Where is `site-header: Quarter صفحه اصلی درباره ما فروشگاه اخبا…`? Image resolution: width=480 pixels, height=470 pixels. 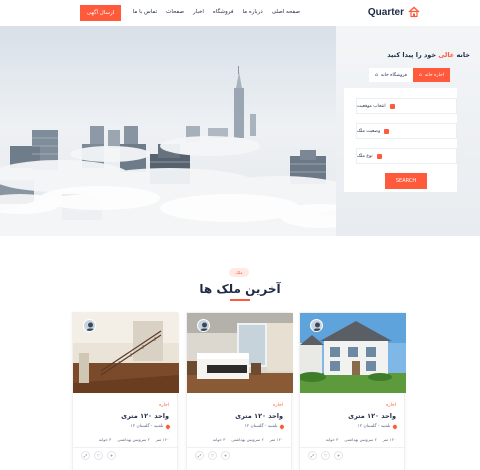 site-header: Quarter صفحه اصلی درباره ما فروشگاه اخبا… is located at coordinates (240, 13).